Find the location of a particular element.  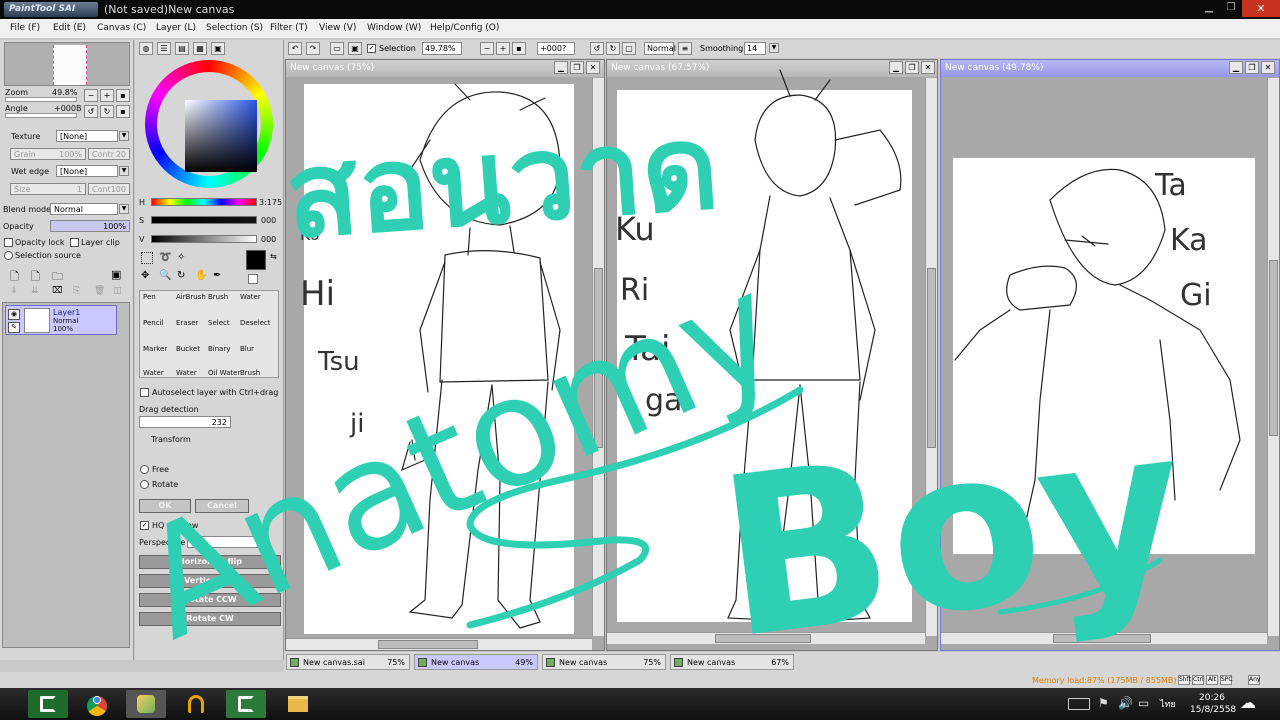

doc-tab-1: New canvas.sai 75% is located at coordinates (348, 662).